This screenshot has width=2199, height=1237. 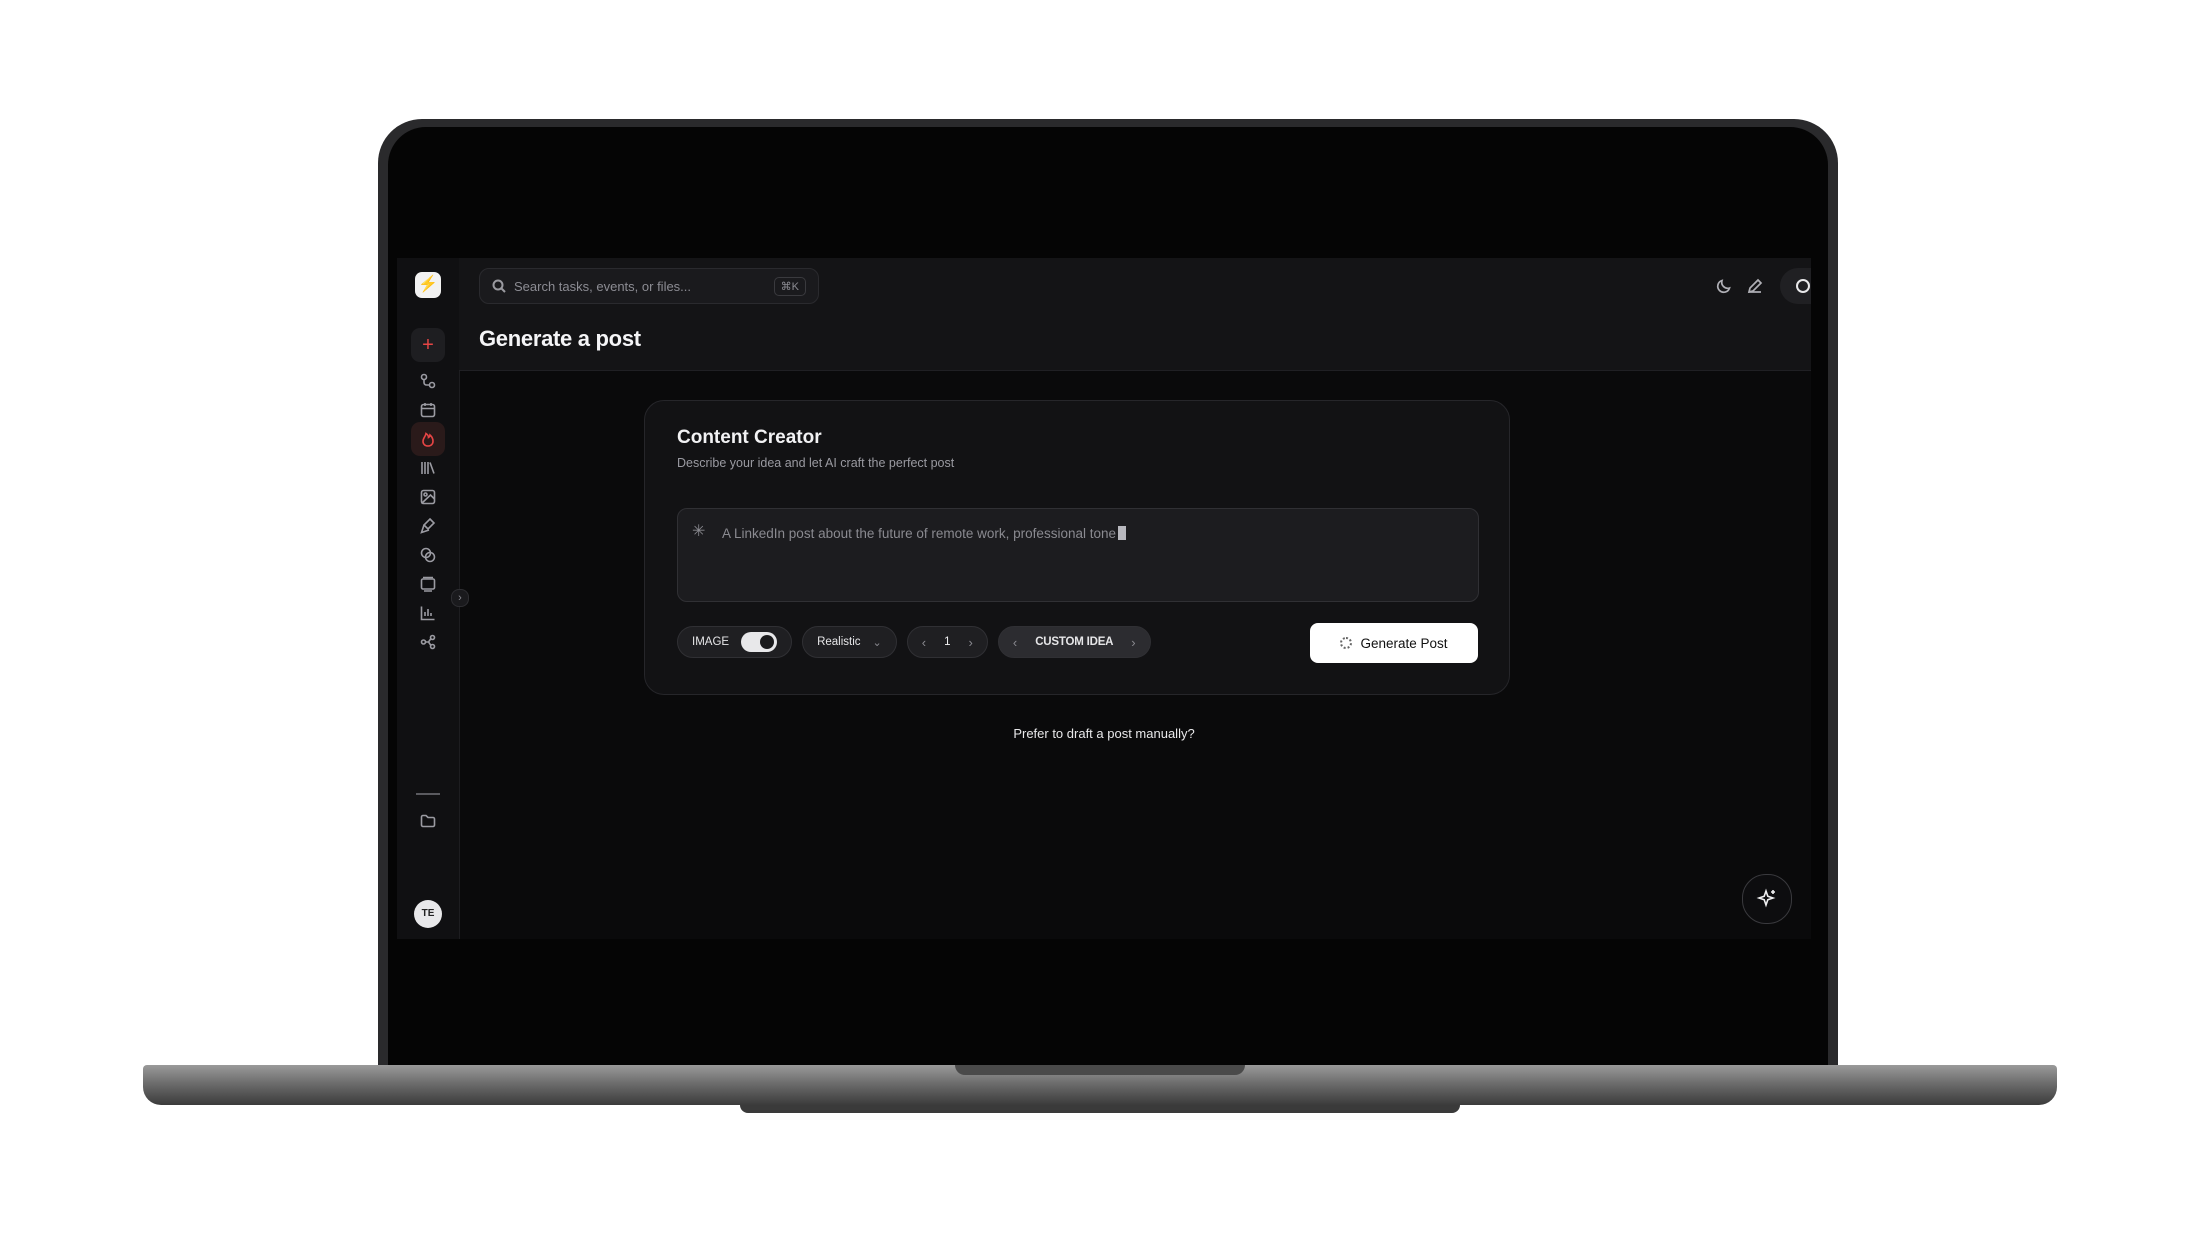 What do you see at coordinates (428, 914) in the screenshot?
I see `user-avatar: TE` at bounding box center [428, 914].